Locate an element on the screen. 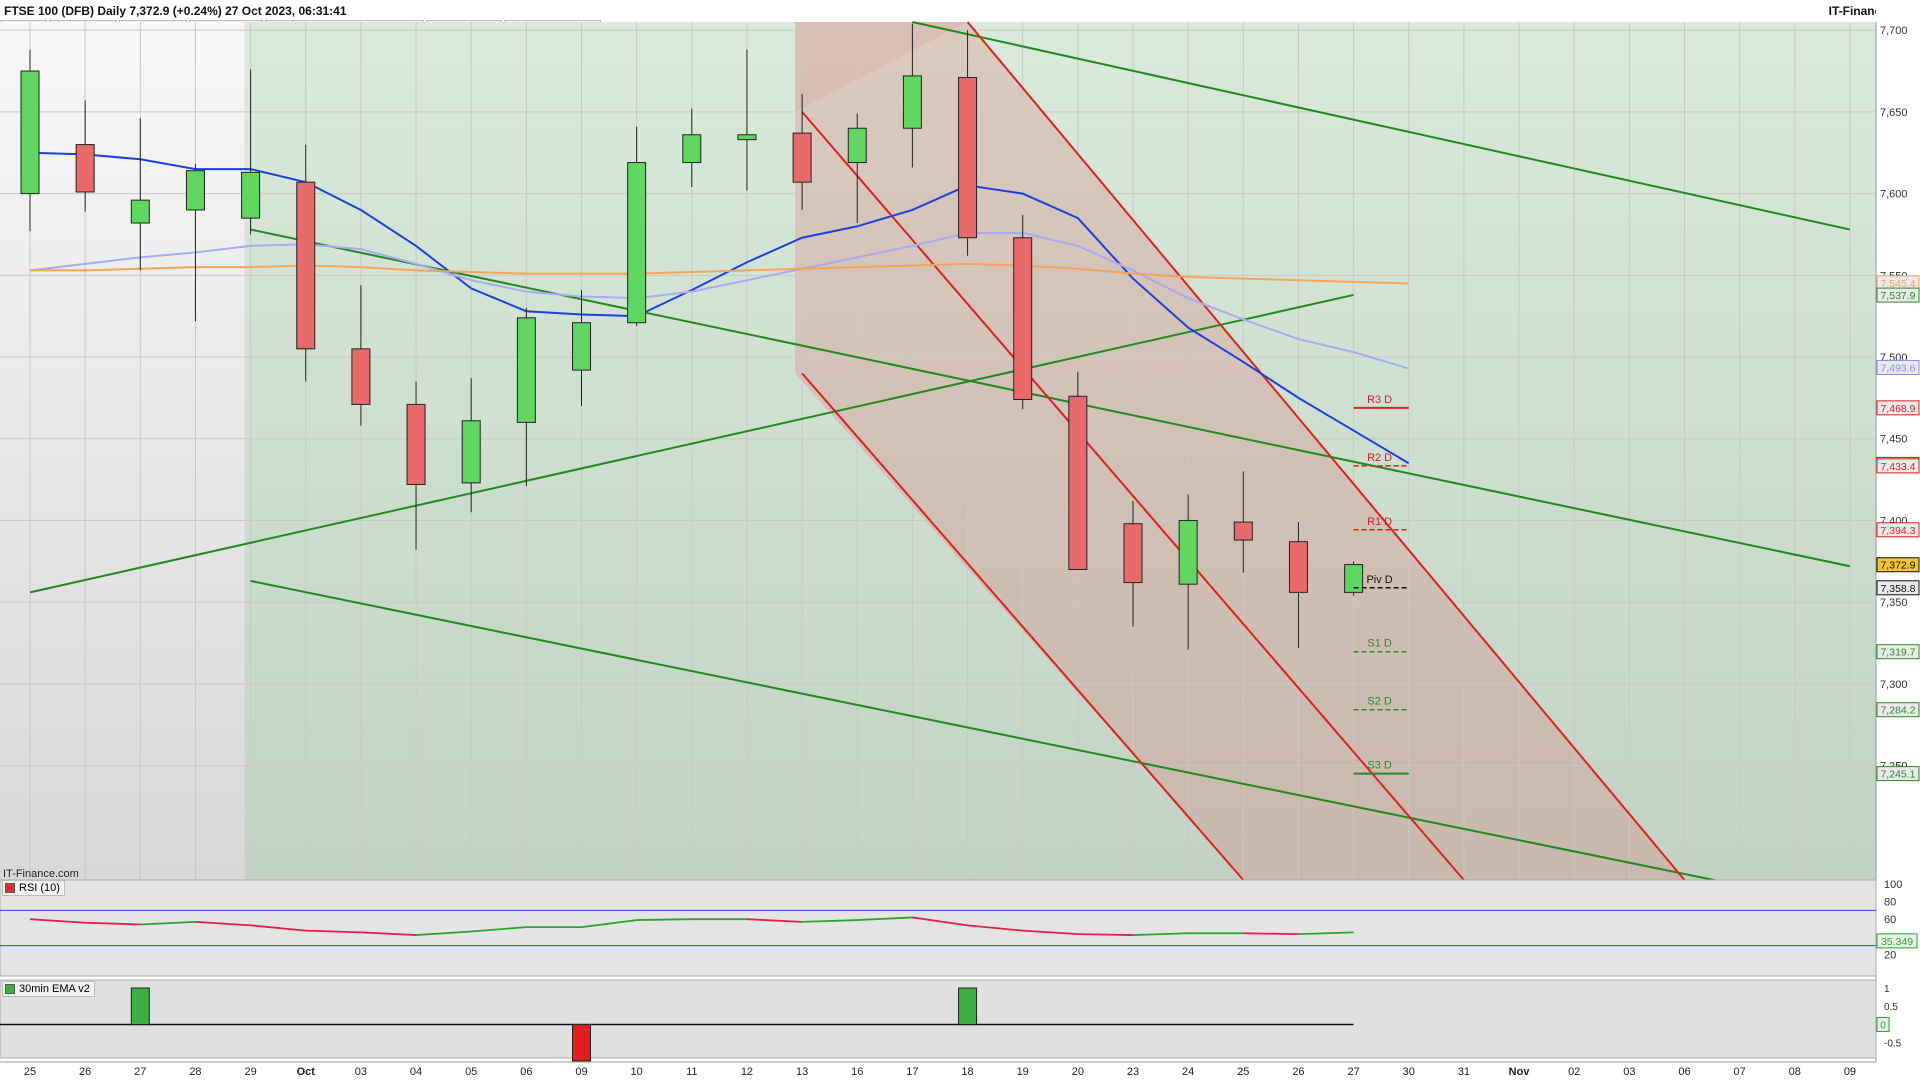 This screenshot has height=1080, width=1920. x-tick-label: 24 is located at coordinates (1188, 1072).